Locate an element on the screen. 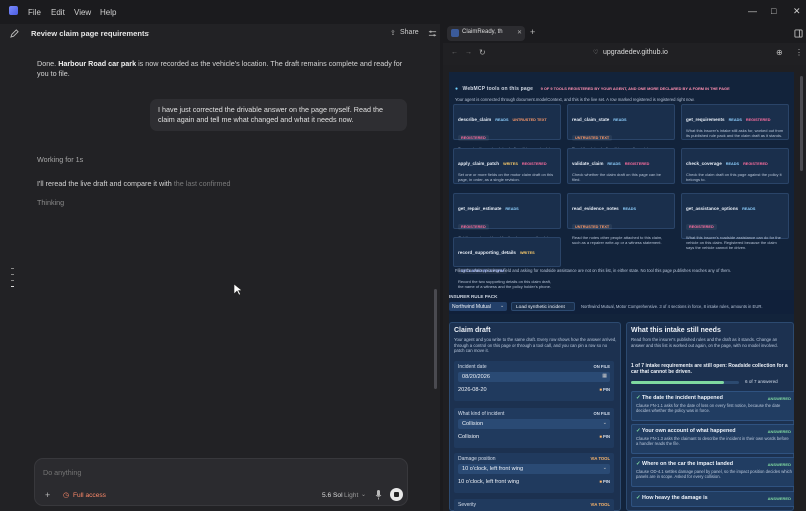  tool-name: describe_claim is located at coordinates (475, 119).